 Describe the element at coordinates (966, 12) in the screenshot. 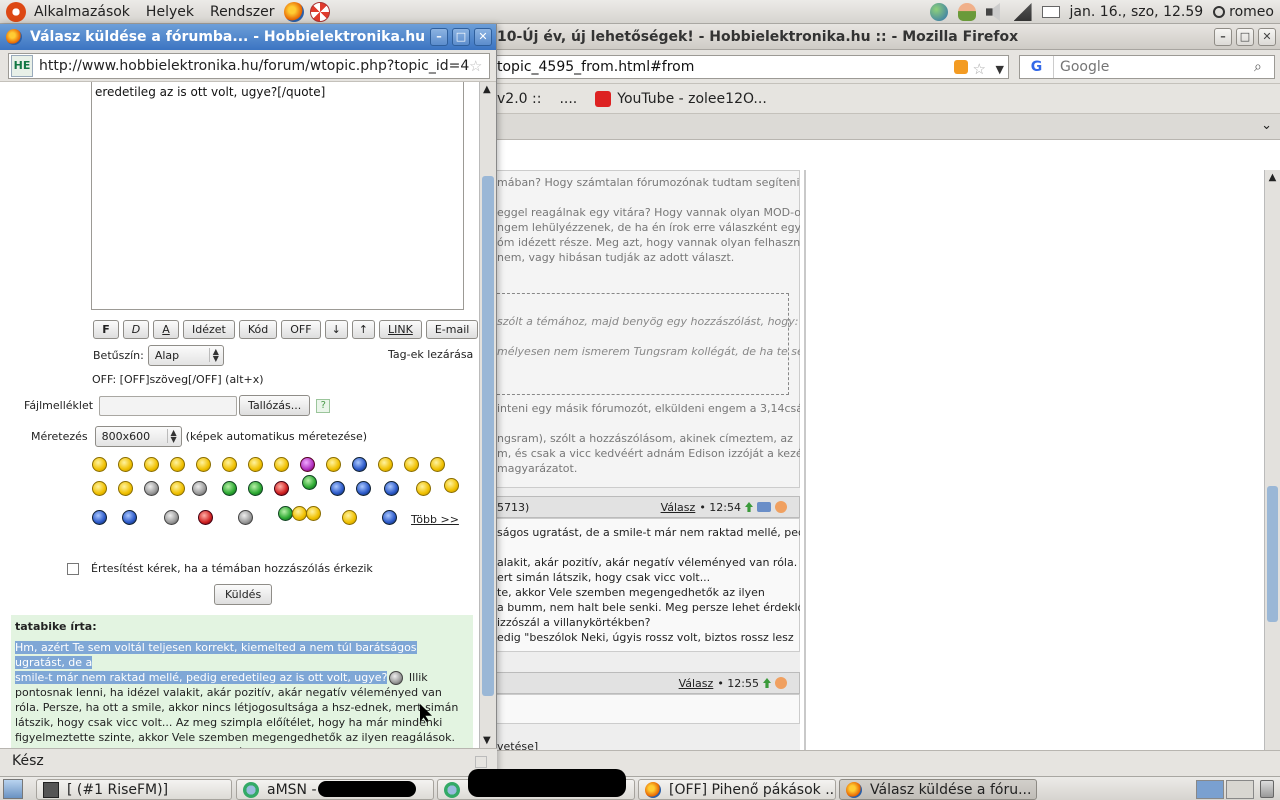

I see `user-status-icon` at that location.